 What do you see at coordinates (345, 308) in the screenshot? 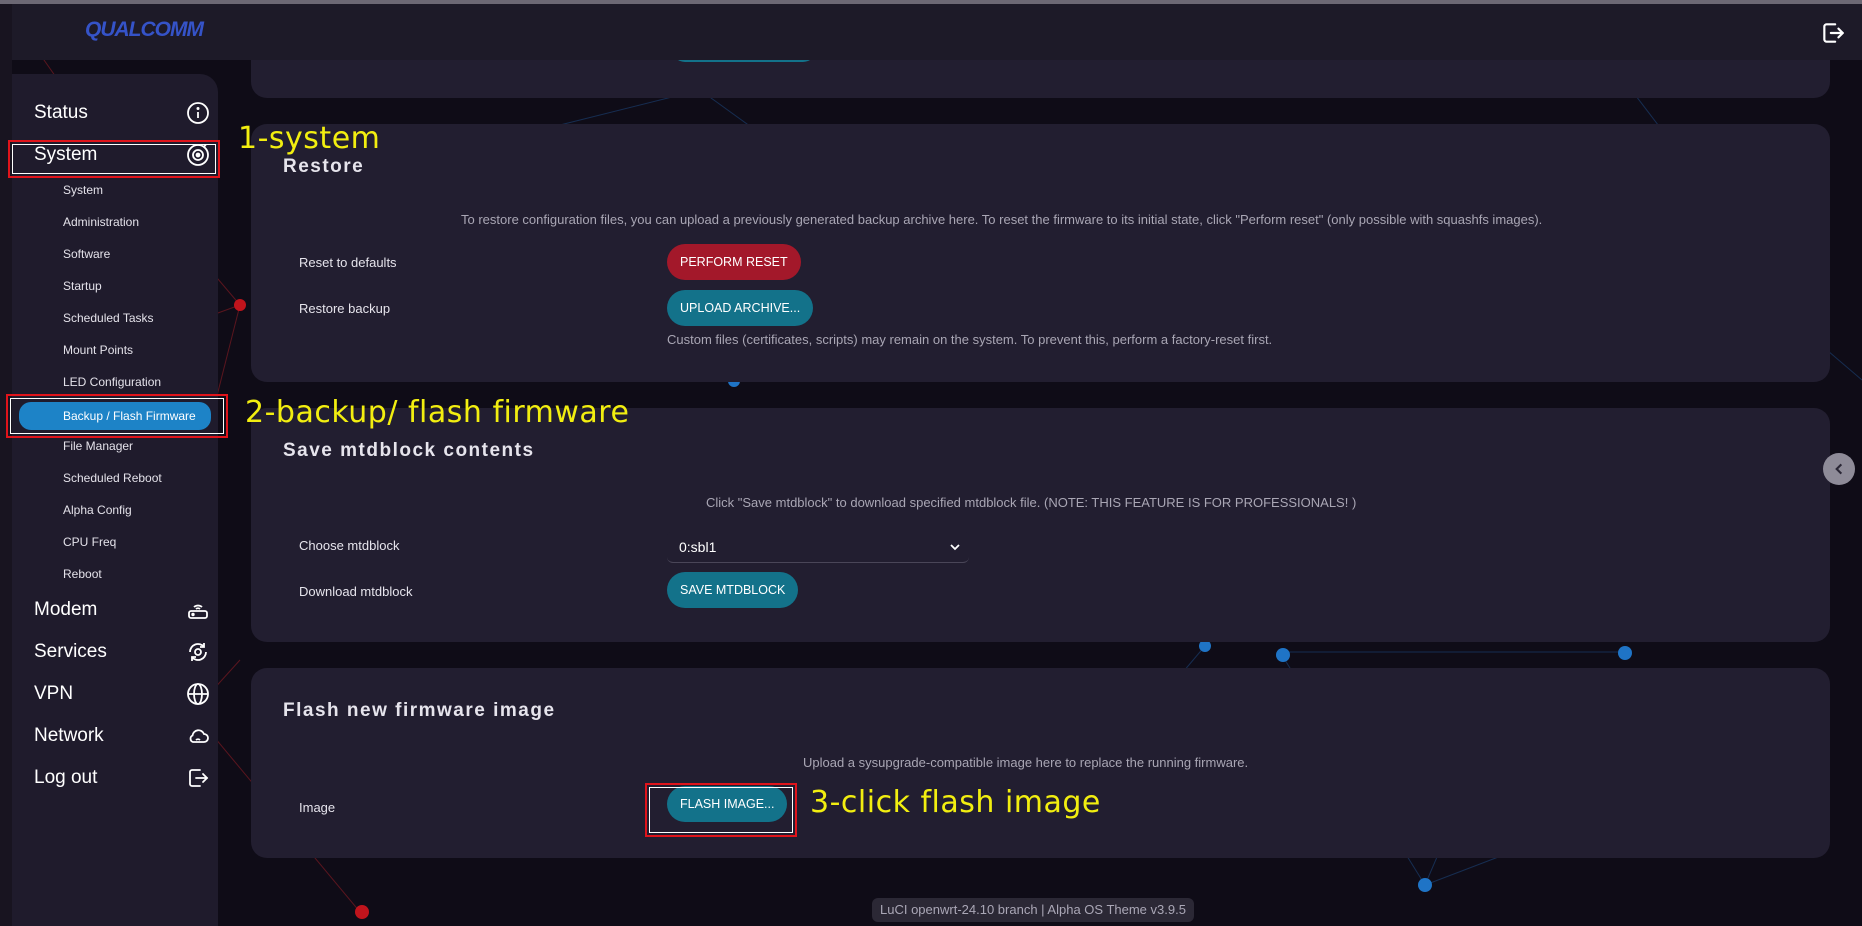
I see `restore-backup-label: Restore backup` at bounding box center [345, 308].